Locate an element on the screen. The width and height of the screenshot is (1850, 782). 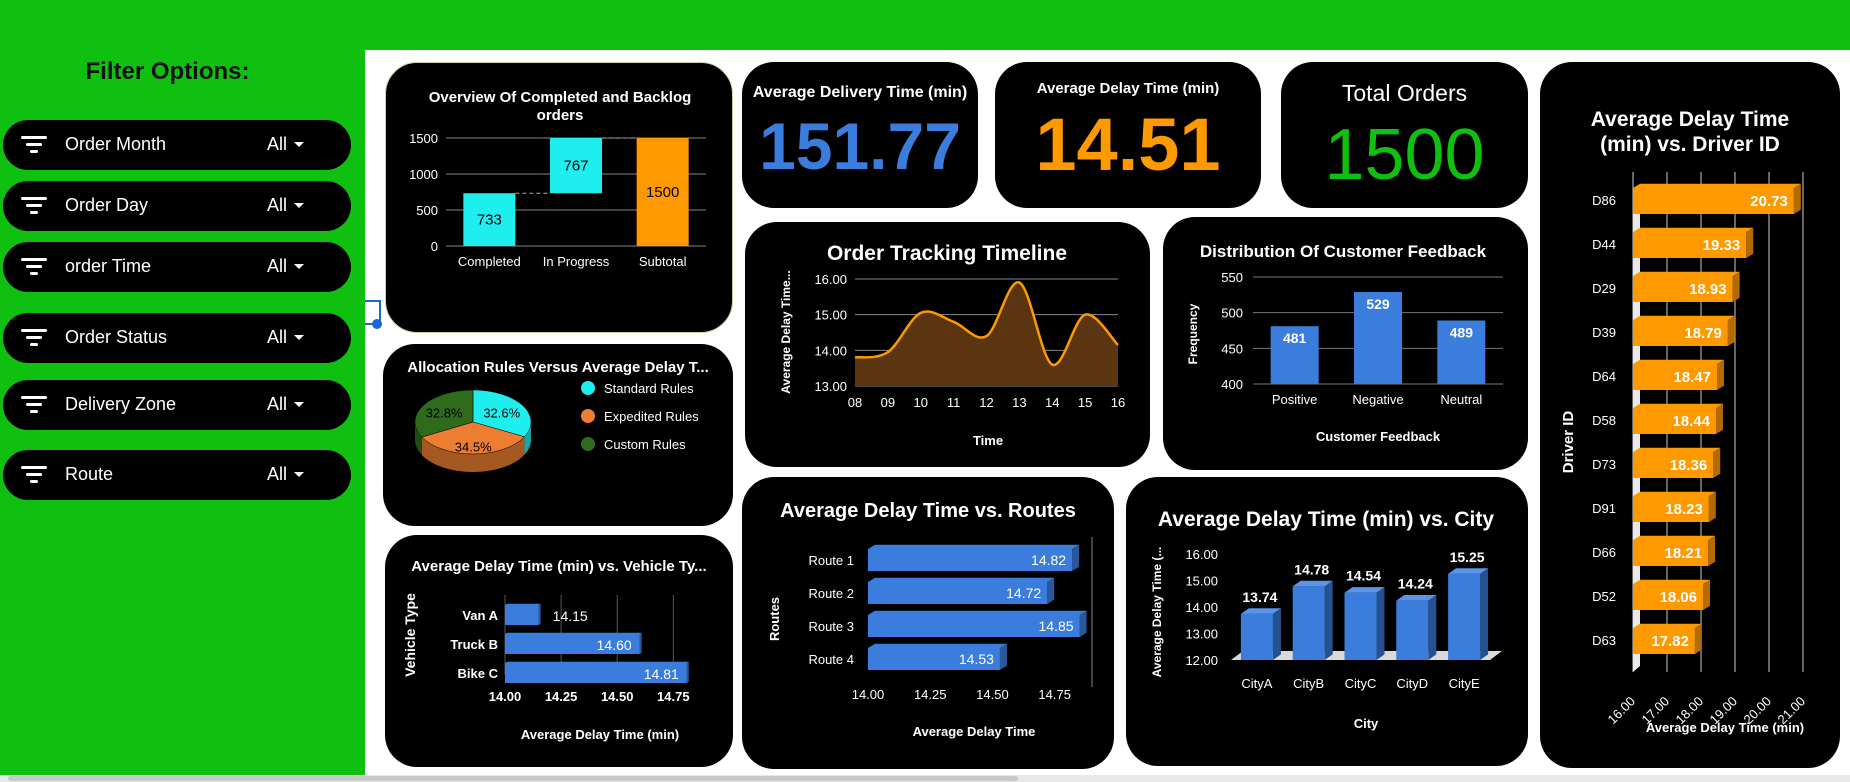
slicer-route: Route All is located at coordinates (177, 475).